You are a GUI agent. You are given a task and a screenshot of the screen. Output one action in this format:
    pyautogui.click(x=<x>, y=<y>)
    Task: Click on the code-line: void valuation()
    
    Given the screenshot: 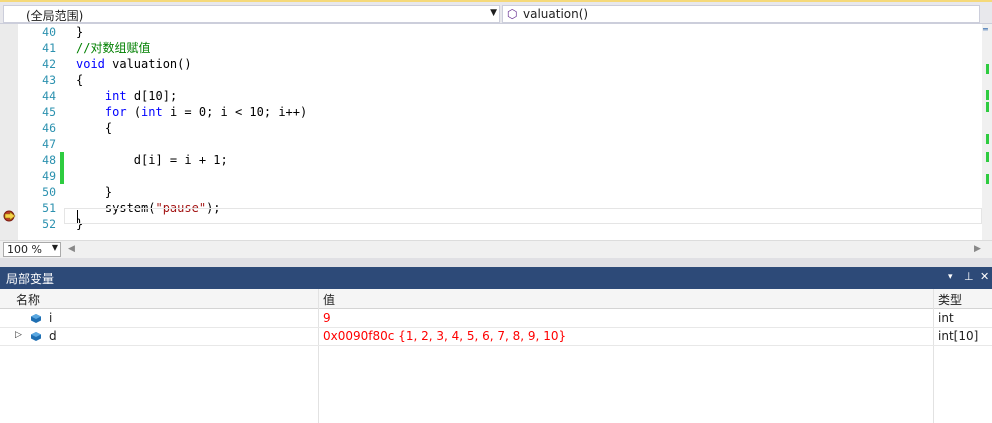 What is the action you would take?
    pyautogui.click(x=134, y=64)
    